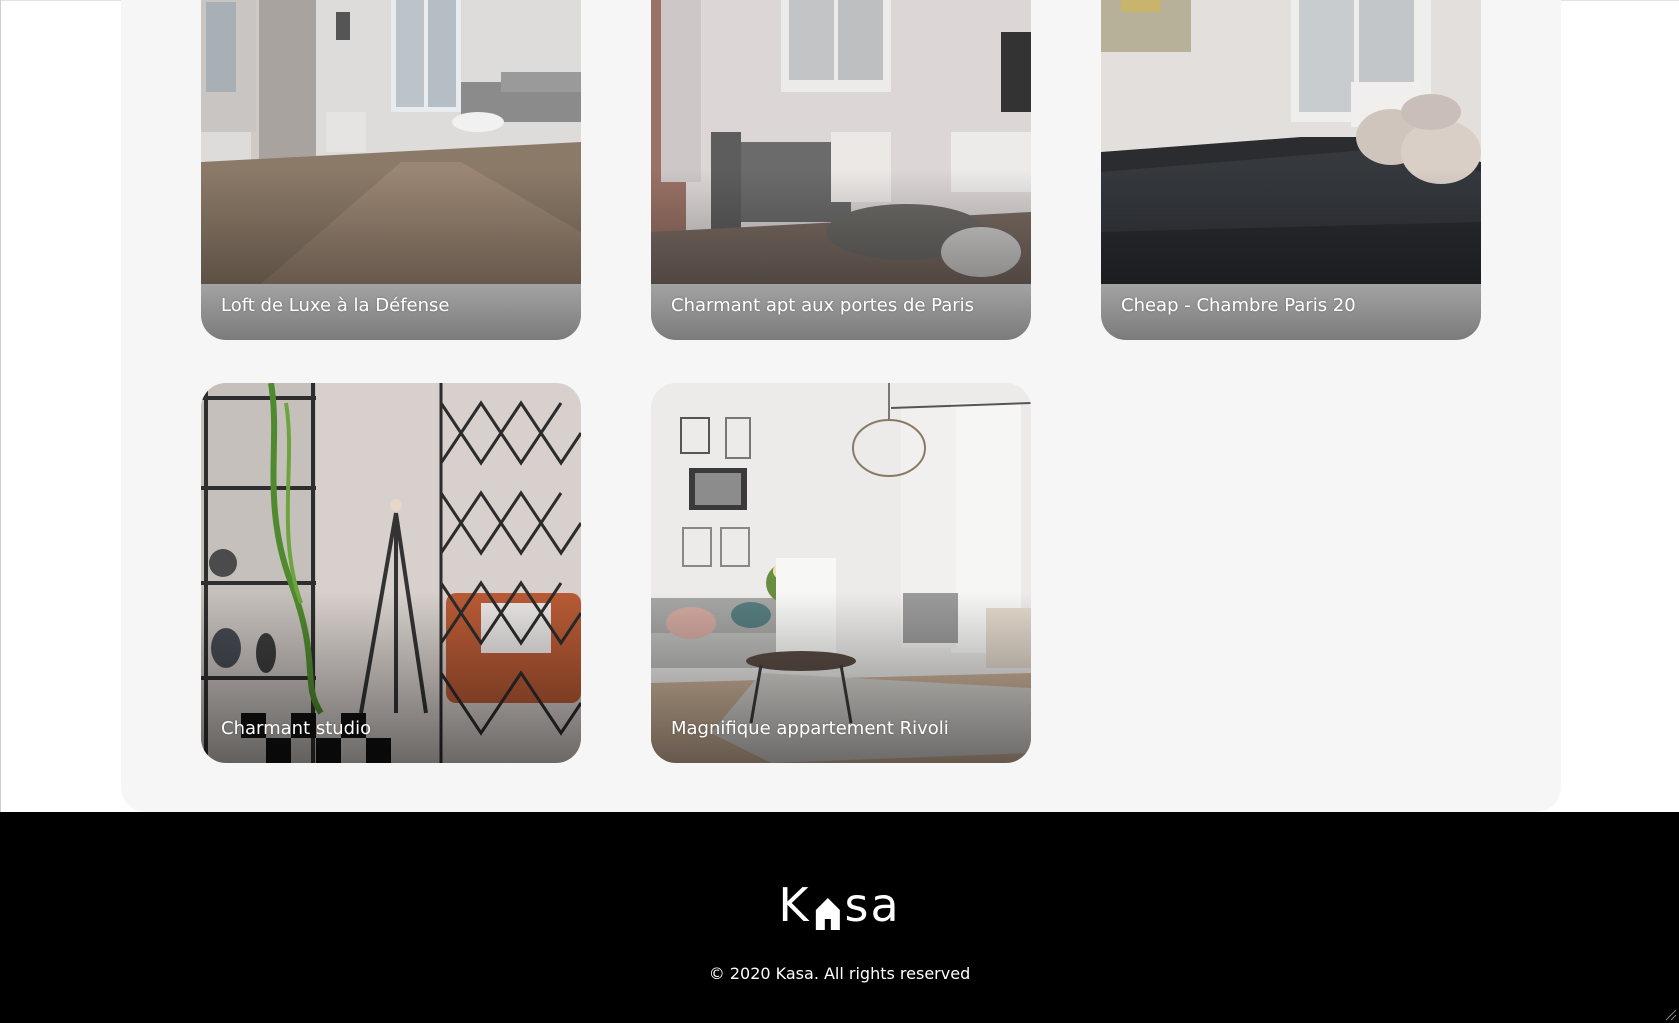 The width and height of the screenshot is (1679, 1023). Describe the element at coordinates (1238, 305) in the screenshot. I see `listing-title: Cheap - Chambre Paris 20` at that location.